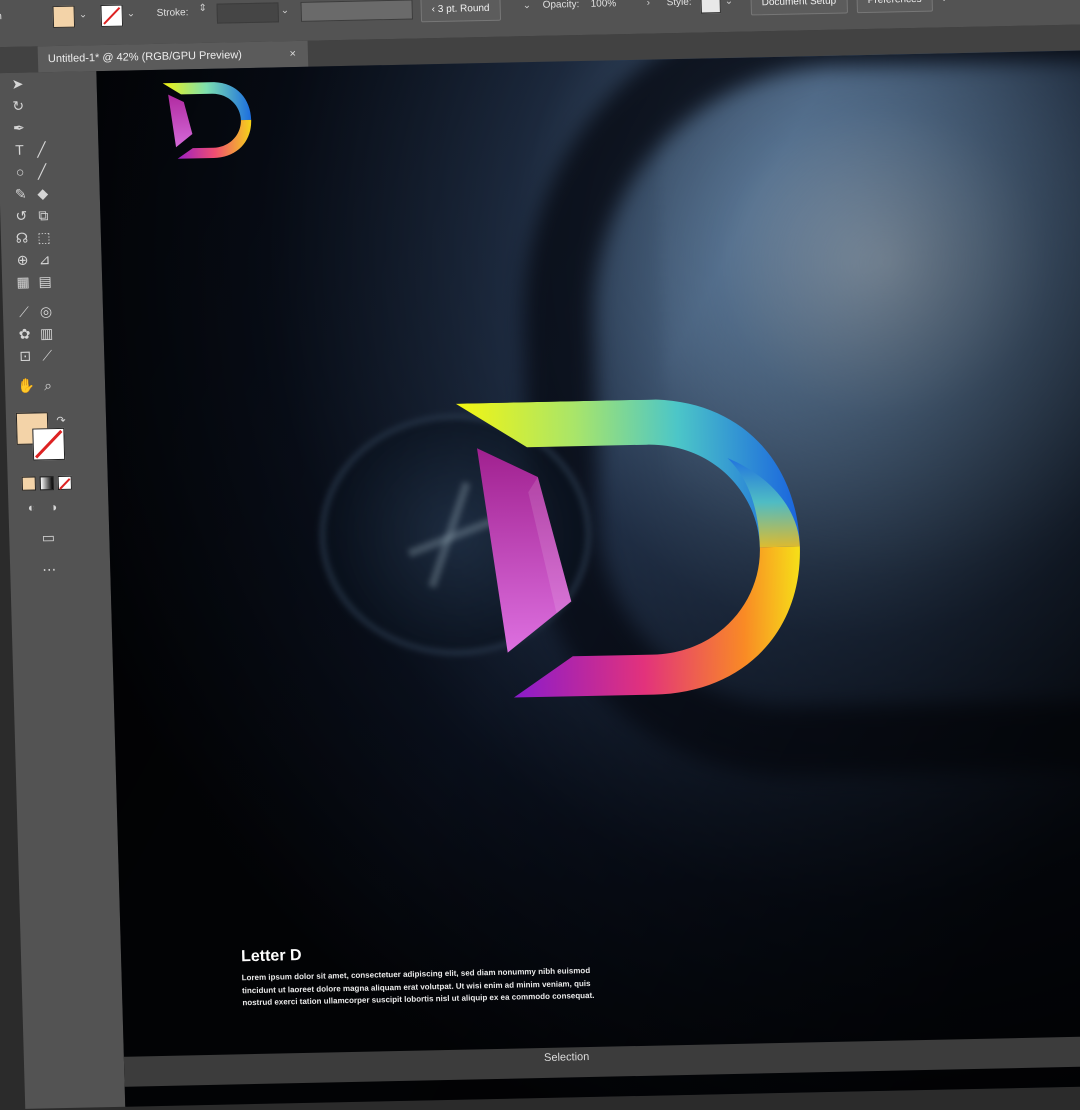  What do you see at coordinates (42, 193) in the screenshot?
I see `eraser-icon: ◆` at bounding box center [42, 193].